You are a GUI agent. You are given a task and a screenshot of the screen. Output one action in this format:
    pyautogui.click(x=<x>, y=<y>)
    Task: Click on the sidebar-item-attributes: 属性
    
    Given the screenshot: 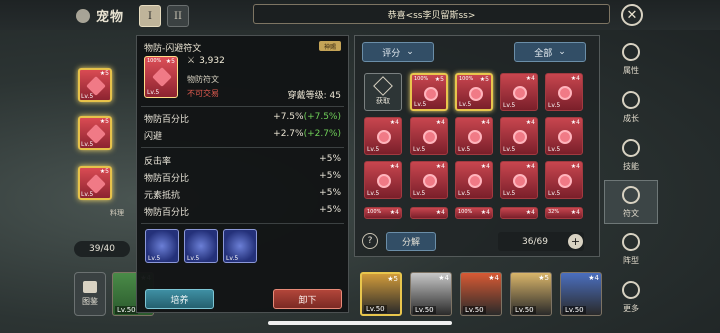 What is the action you would take?
    pyautogui.click(x=631, y=59)
    